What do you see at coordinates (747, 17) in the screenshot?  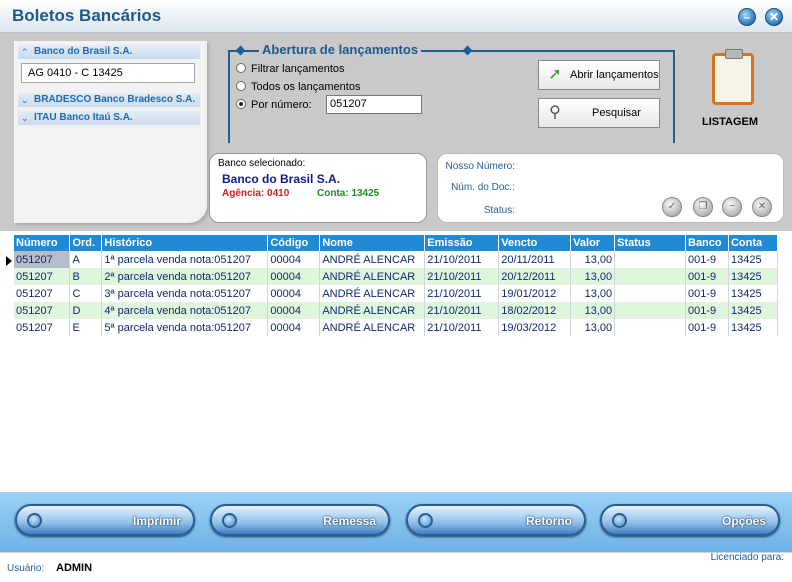 I see `minimize-button: –` at bounding box center [747, 17].